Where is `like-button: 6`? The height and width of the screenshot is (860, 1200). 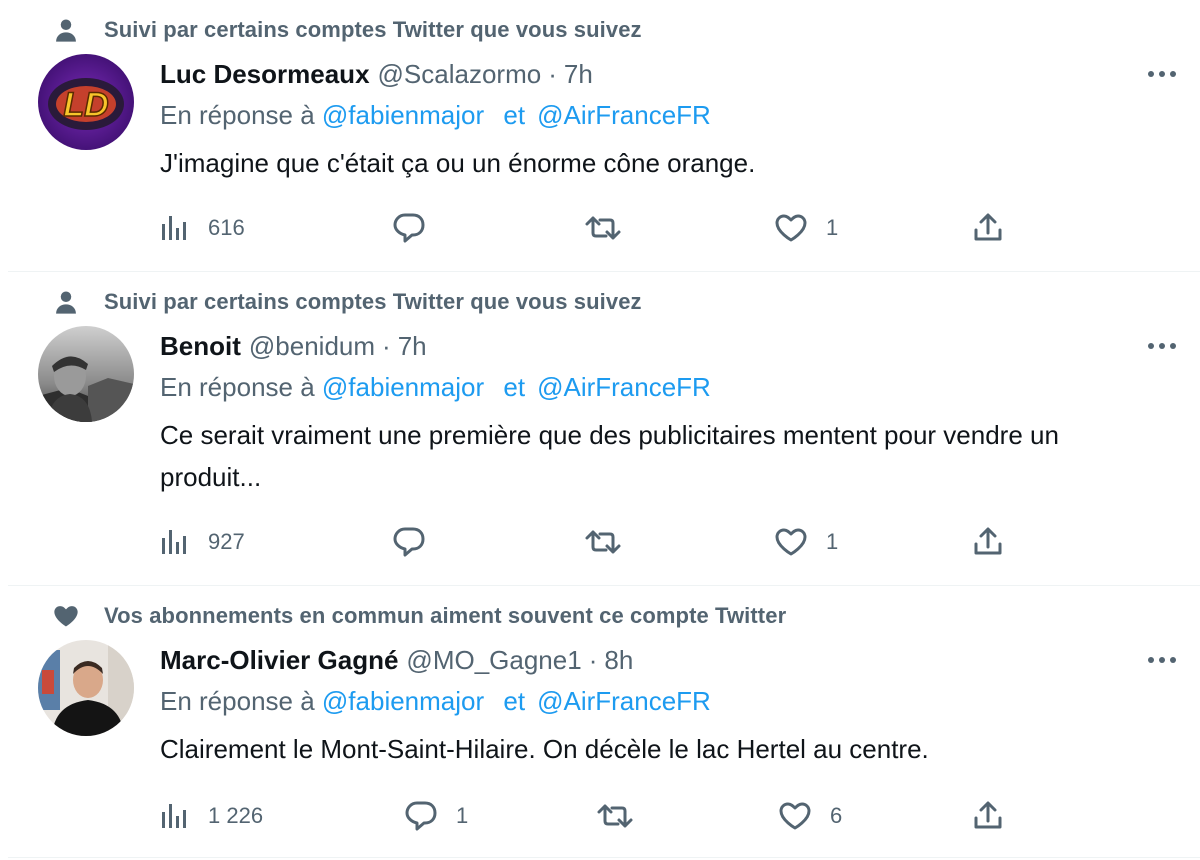 like-button: 6 is located at coordinates (810, 816).